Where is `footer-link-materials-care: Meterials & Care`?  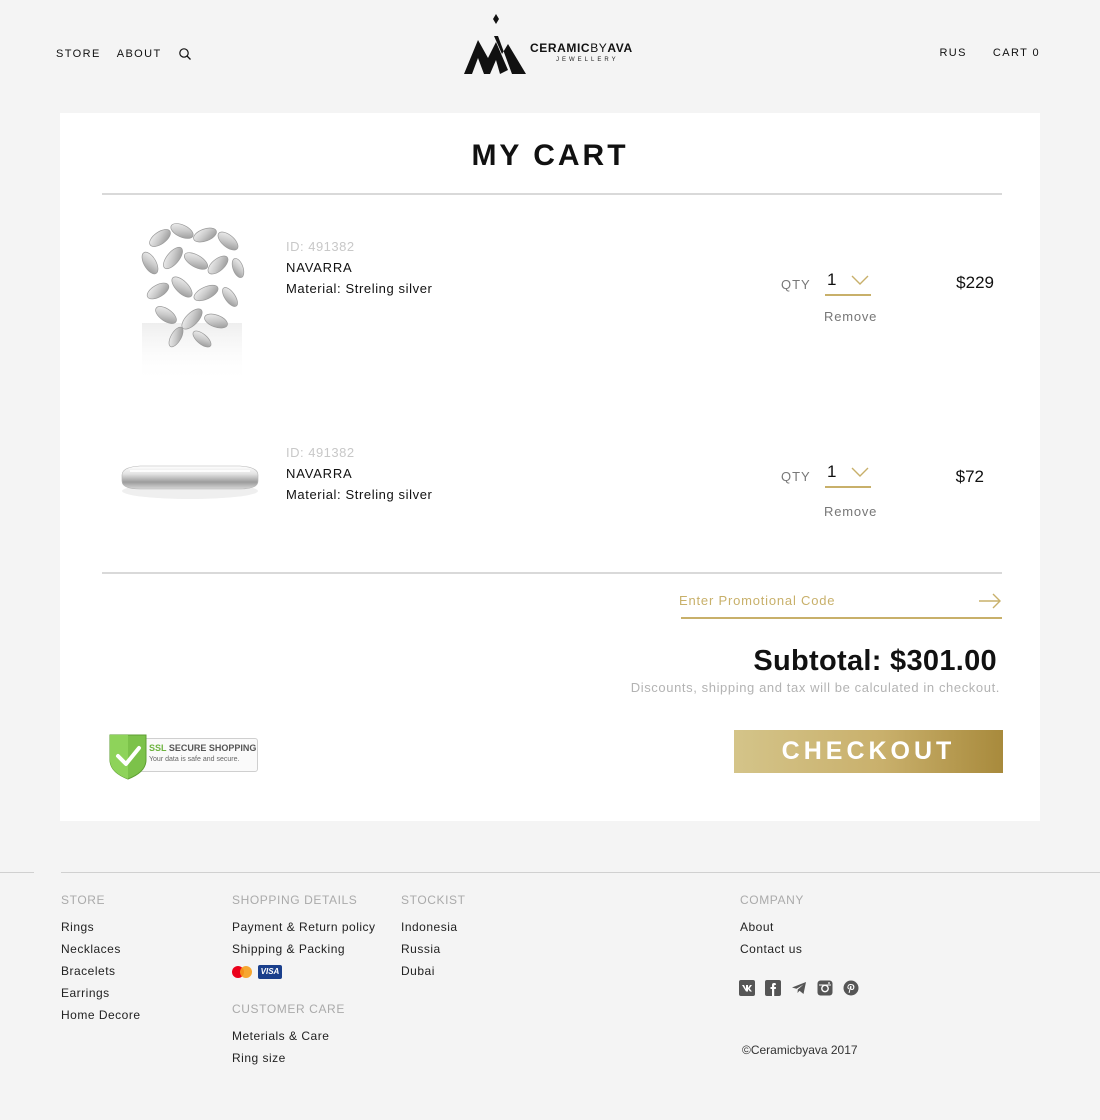
footer-link-materials-care: Meterials & Care is located at coordinates (280, 1036).